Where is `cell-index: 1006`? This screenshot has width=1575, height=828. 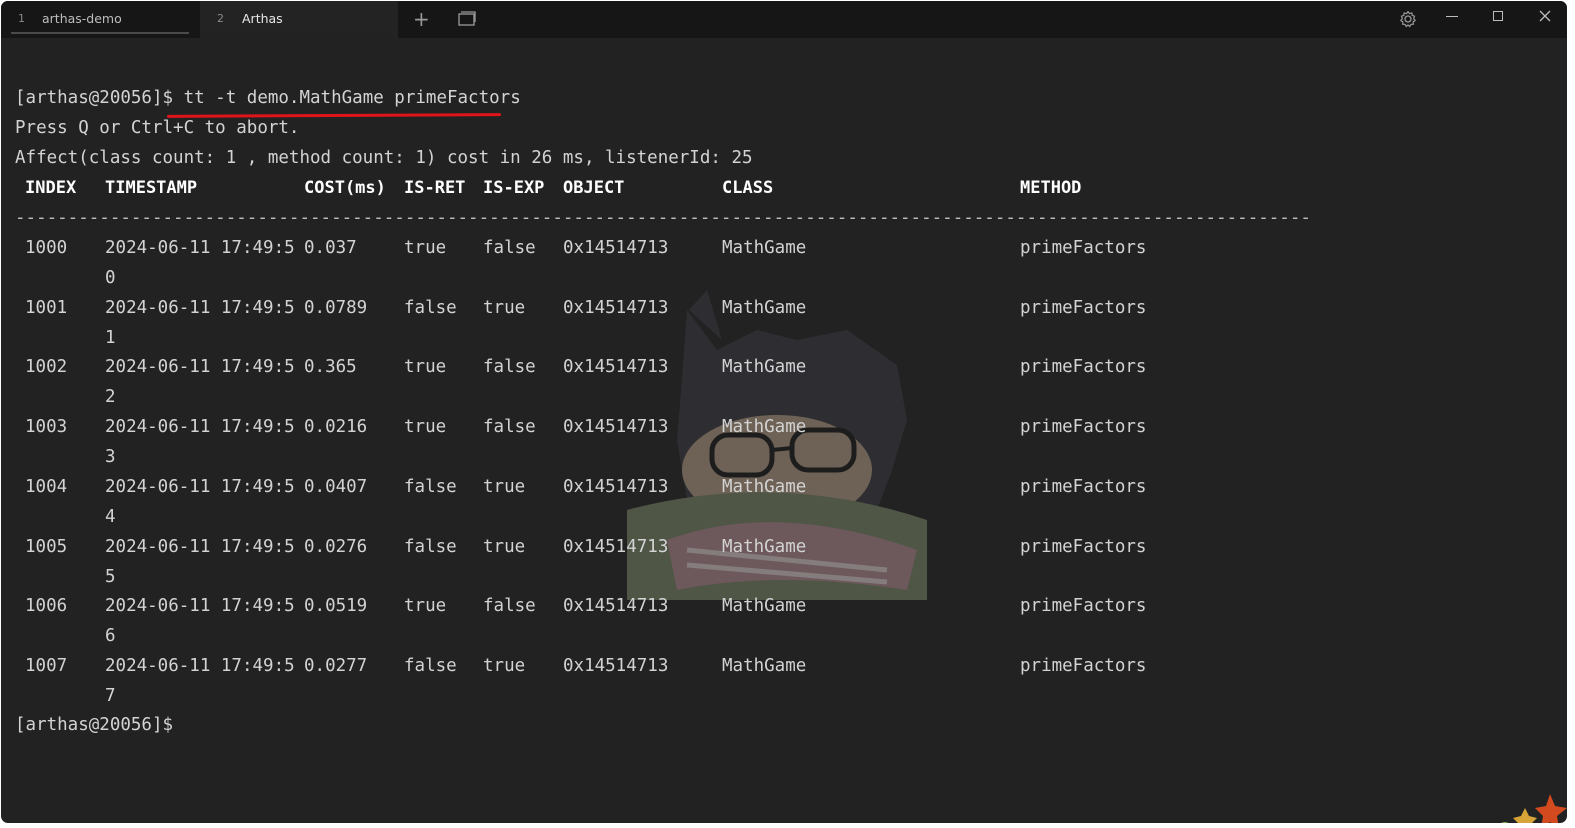
cell-index: 1006 is located at coordinates (46, 606).